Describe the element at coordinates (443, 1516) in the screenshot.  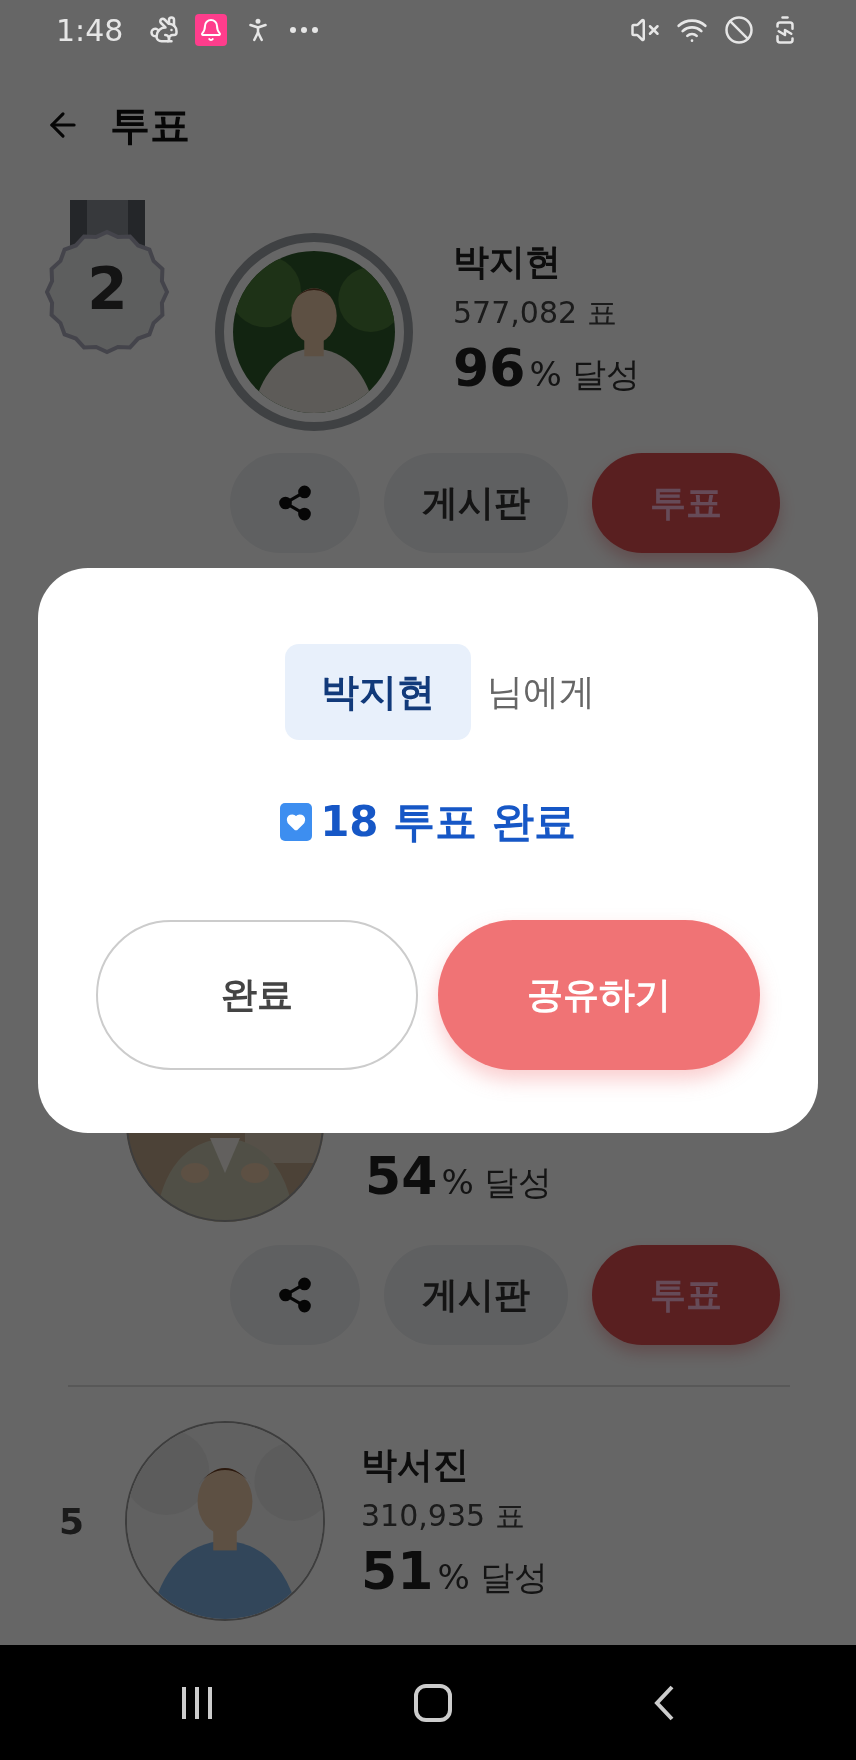
I see `vote-count: 310,935 표` at that location.